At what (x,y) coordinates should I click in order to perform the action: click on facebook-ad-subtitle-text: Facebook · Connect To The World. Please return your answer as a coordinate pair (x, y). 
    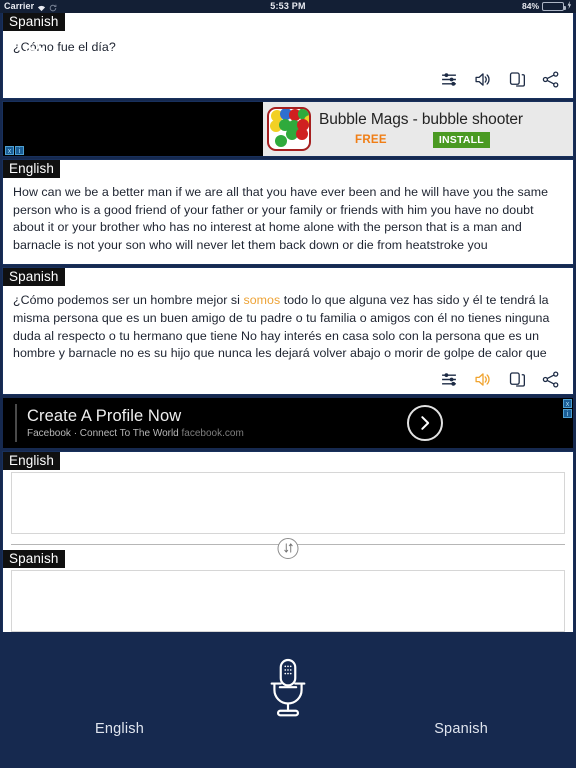
    Looking at the image, I should click on (104, 434).